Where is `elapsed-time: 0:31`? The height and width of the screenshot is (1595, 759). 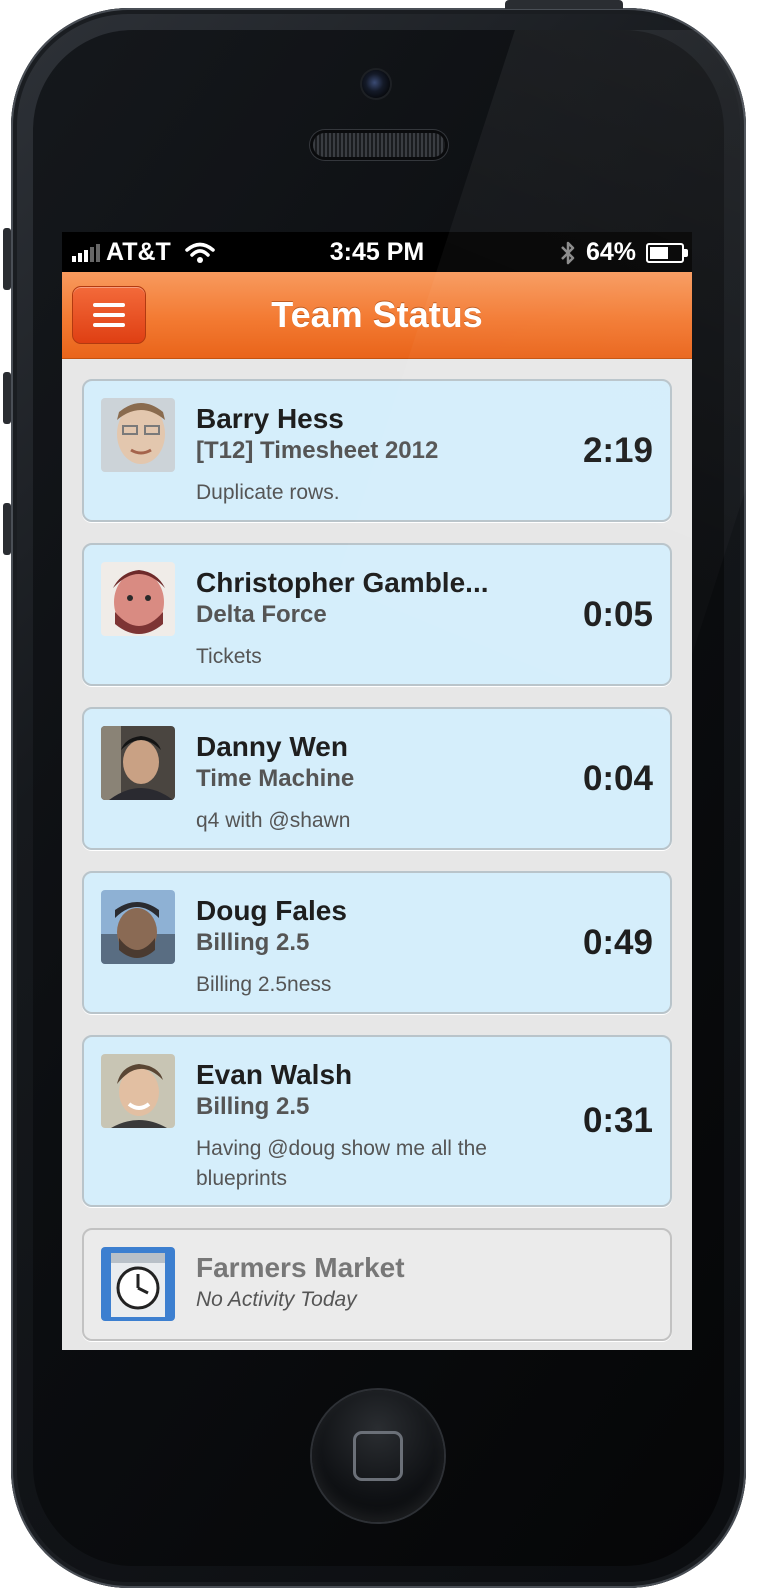
elapsed-time: 0:31 is located at coordinates (617, 1120).